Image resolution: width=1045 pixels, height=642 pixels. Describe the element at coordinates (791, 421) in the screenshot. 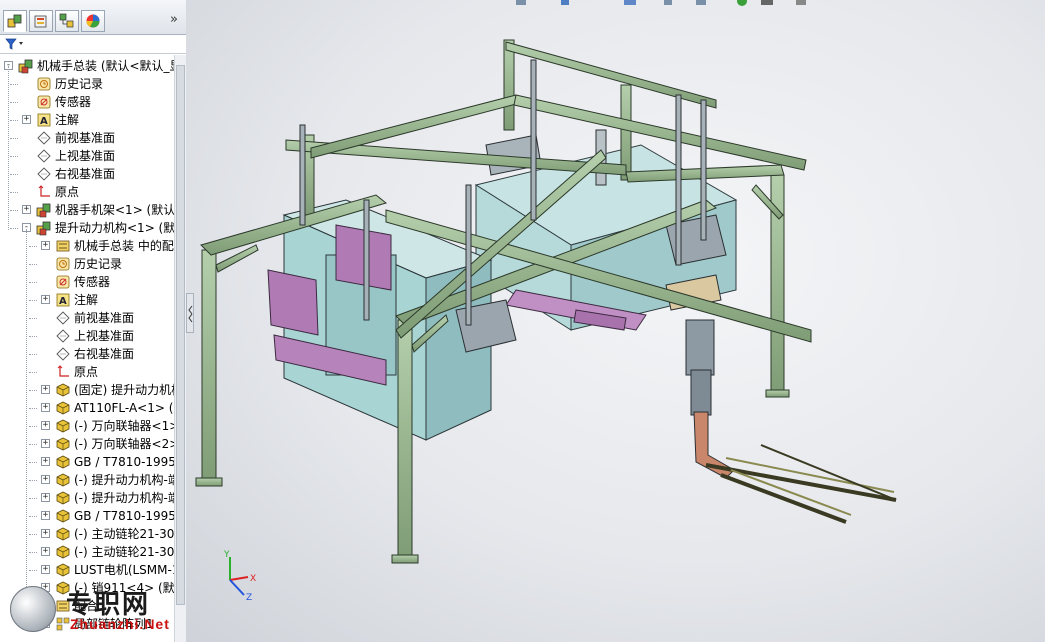

I see `lift-column` at that location.